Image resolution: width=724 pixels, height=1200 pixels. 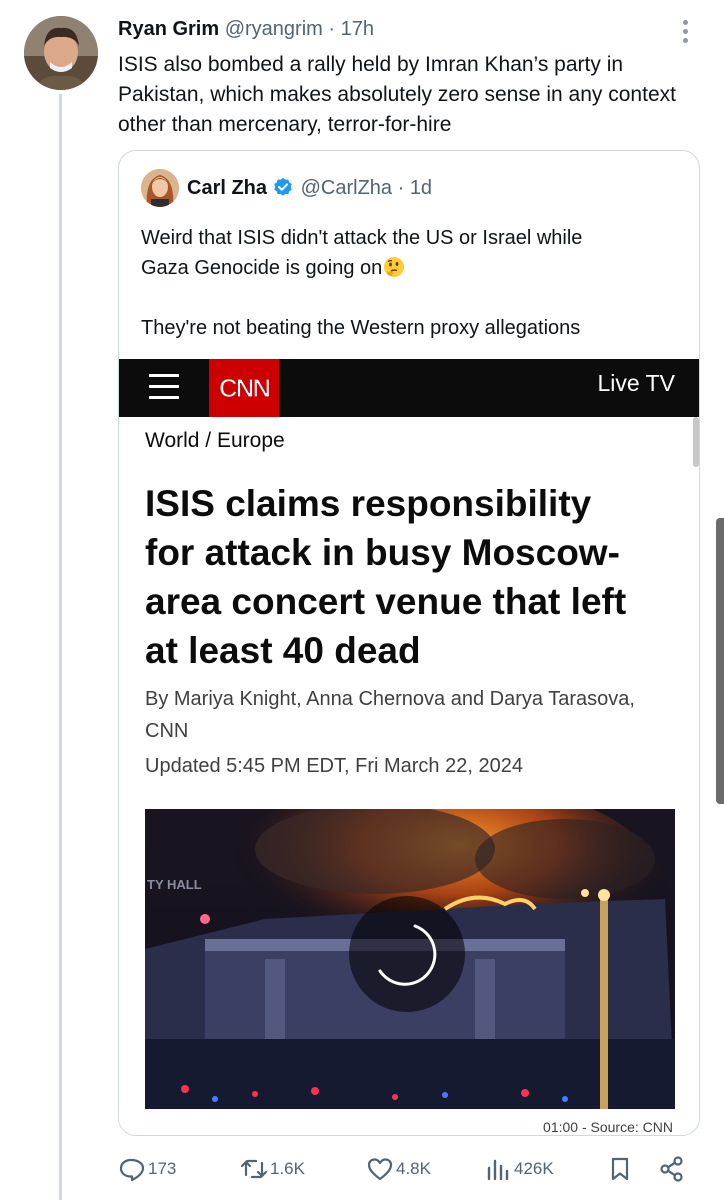 I want to click on quoted-header: Carl Zha @CarlZha · 1d, so click(x=309, y=188).